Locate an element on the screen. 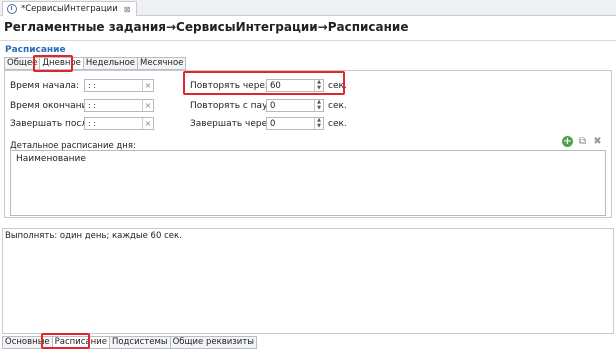 The image size is (616, 349). finish-through-input: 0 ▲ ▼ is located at coordinates (295, 123).